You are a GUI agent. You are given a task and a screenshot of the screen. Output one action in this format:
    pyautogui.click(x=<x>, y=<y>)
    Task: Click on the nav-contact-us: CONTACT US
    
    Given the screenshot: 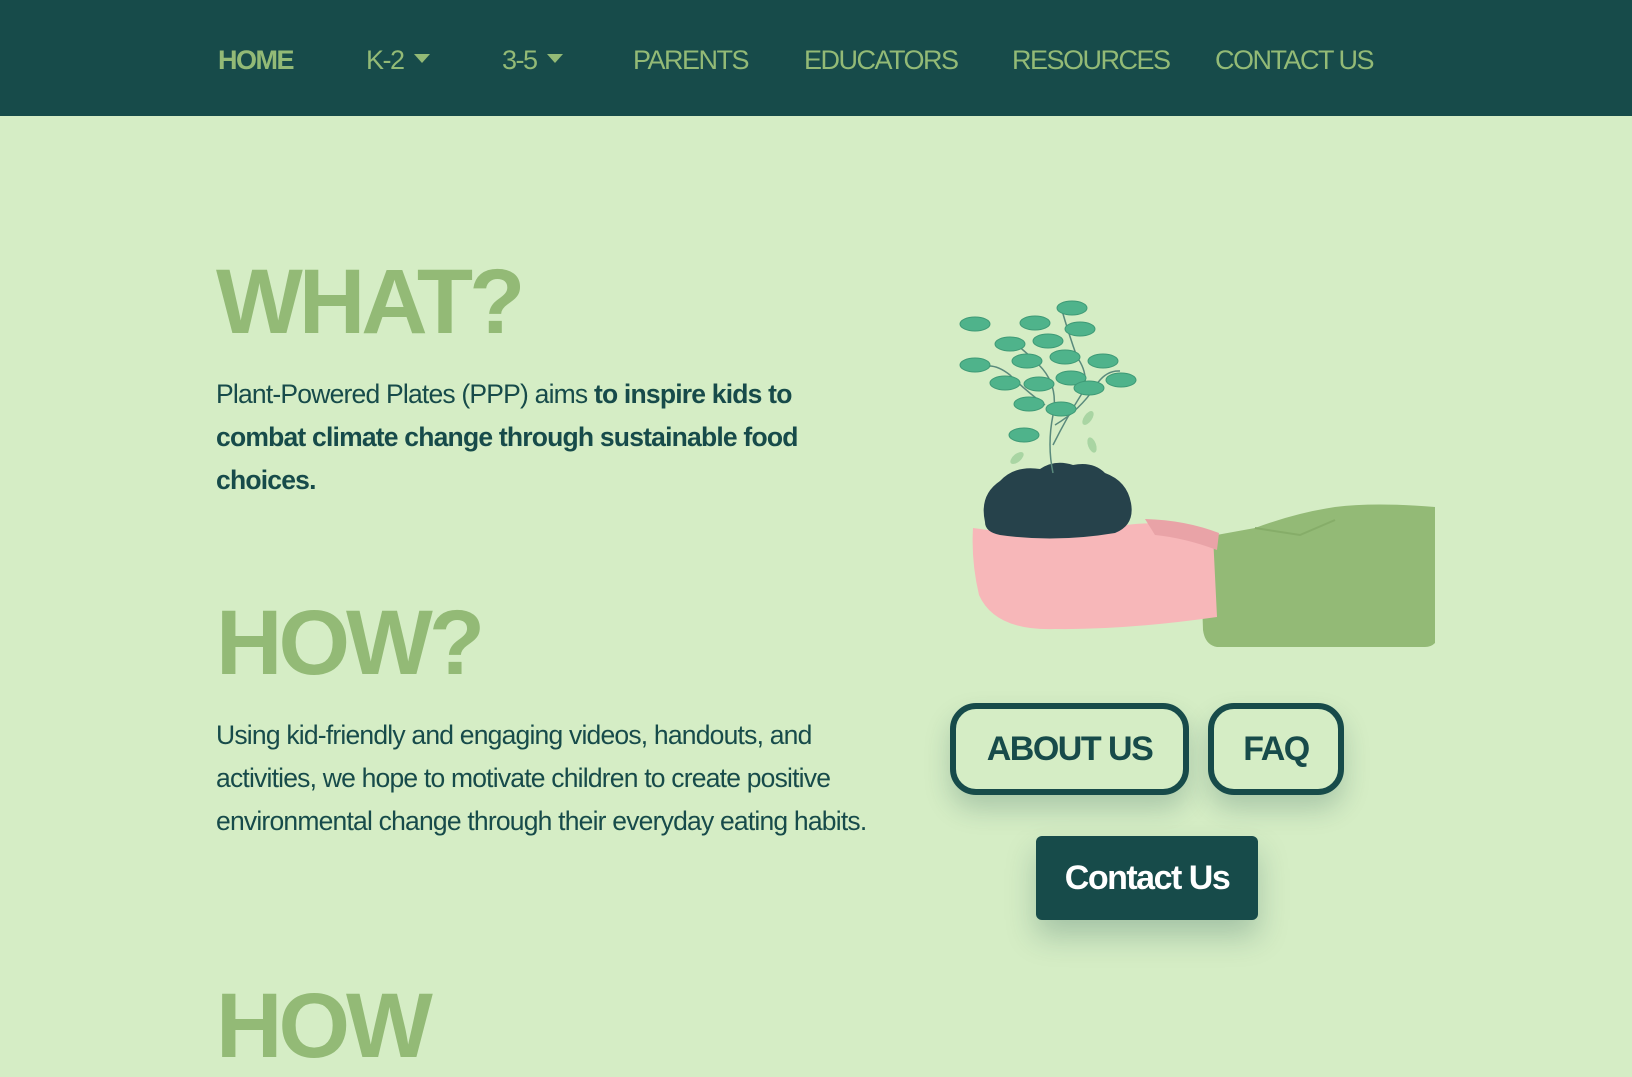 What is the action you would take?
    pyautogui.click(x=1295, y=60)
    